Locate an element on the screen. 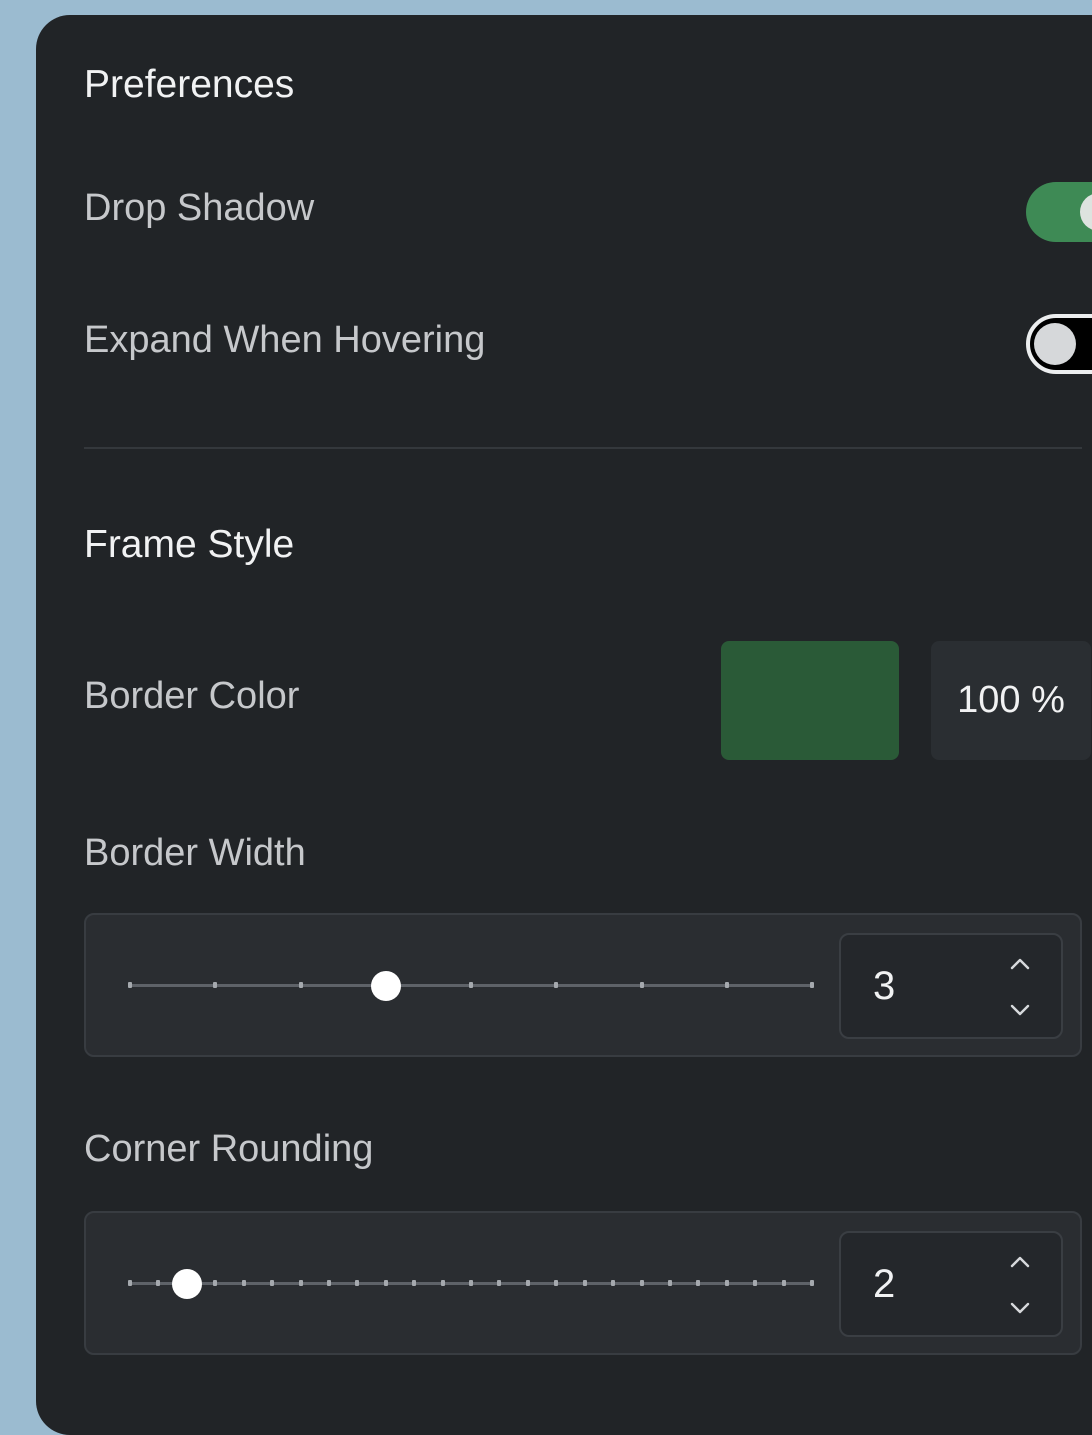 The height and width of the screenshot is (1435, 1092). expand-when-hovering-toggle is located at coordinates (1059, 344).